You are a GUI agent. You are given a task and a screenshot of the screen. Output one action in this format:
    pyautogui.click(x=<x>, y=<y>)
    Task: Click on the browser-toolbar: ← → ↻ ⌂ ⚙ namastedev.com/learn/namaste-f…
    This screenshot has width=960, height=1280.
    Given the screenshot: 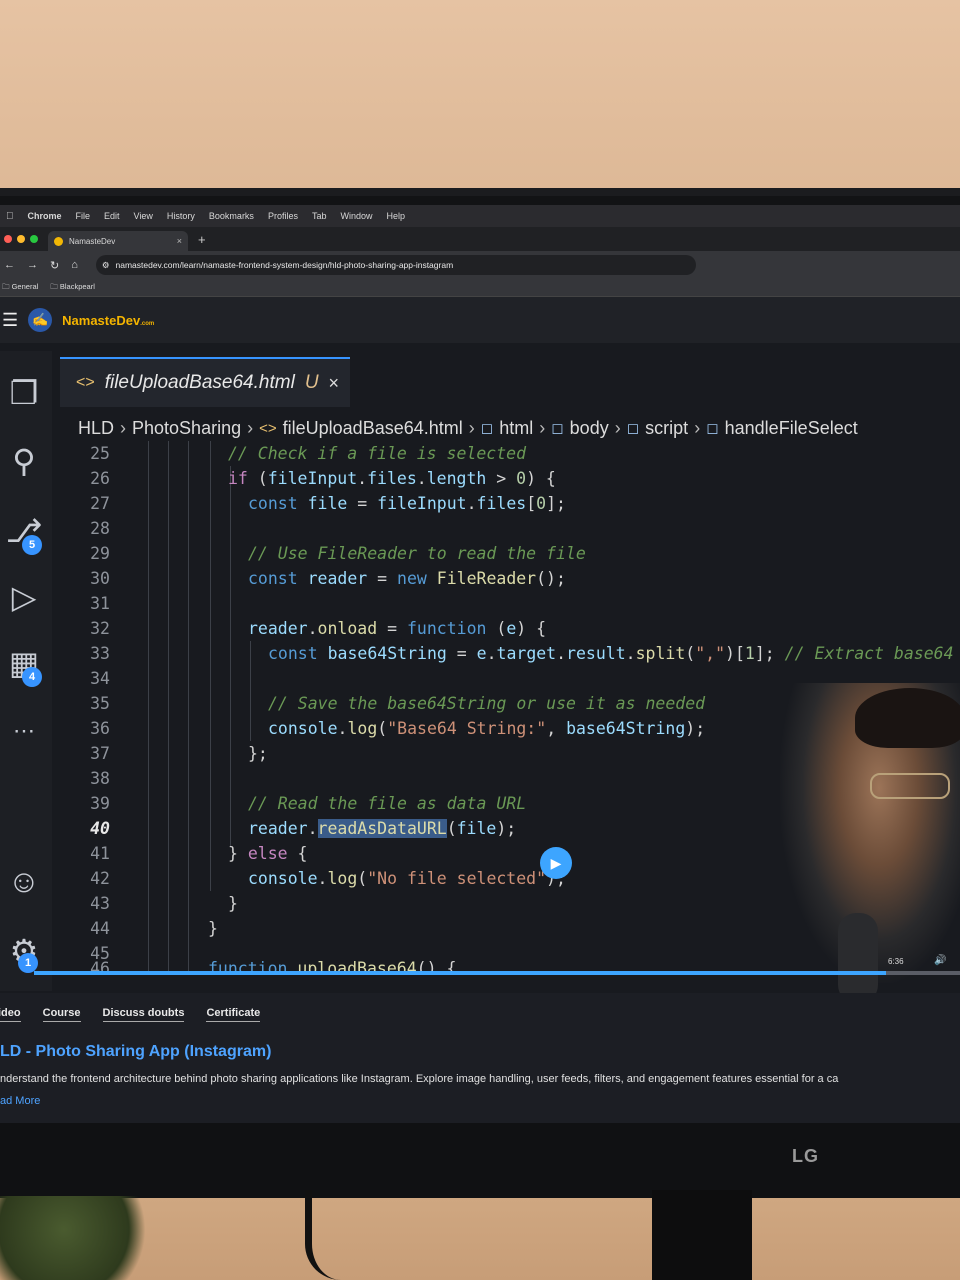 What is the action you would take?
    pyautogui.click(x=480, y=265)
    